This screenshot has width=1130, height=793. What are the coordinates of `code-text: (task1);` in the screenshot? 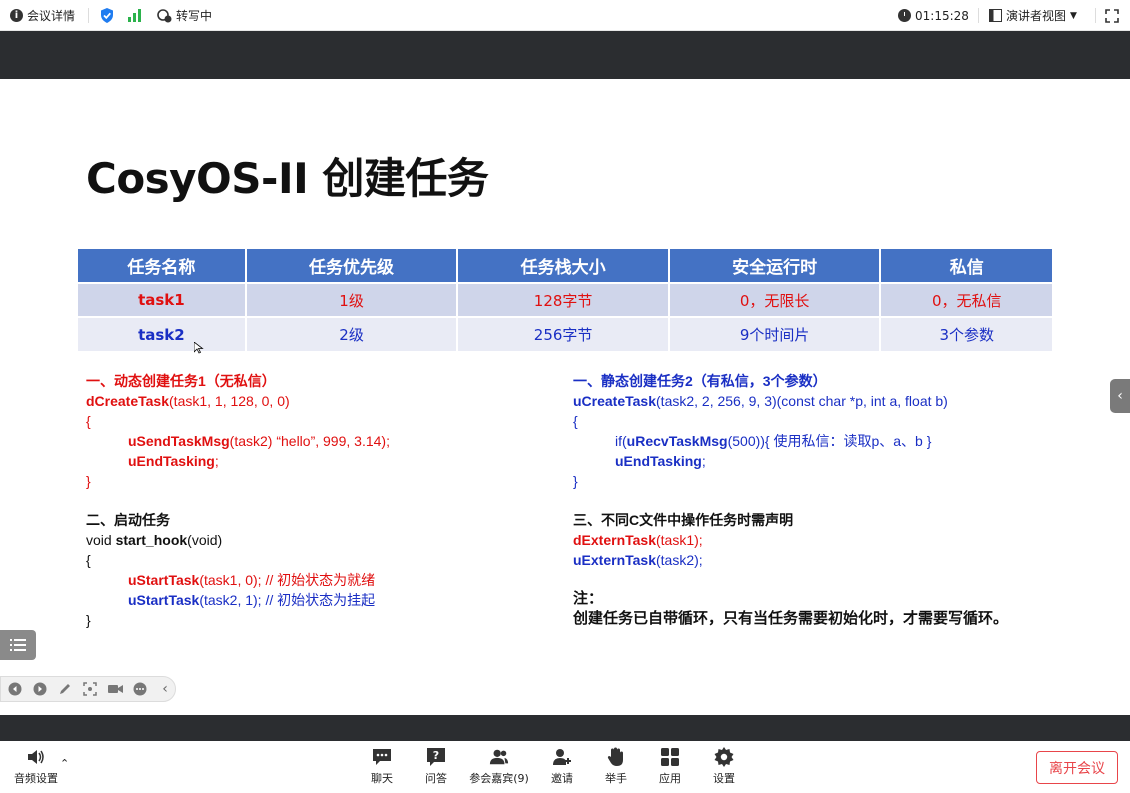 It's located at (679, 540).